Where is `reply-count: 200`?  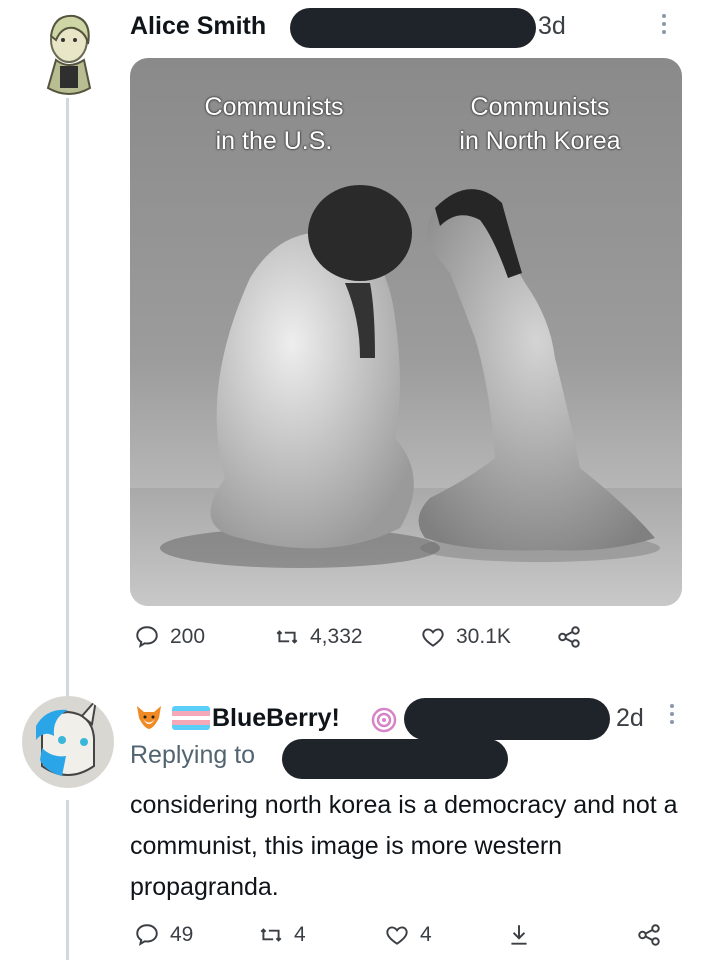 reply-count: 200 is located at coordinates (188, 636).